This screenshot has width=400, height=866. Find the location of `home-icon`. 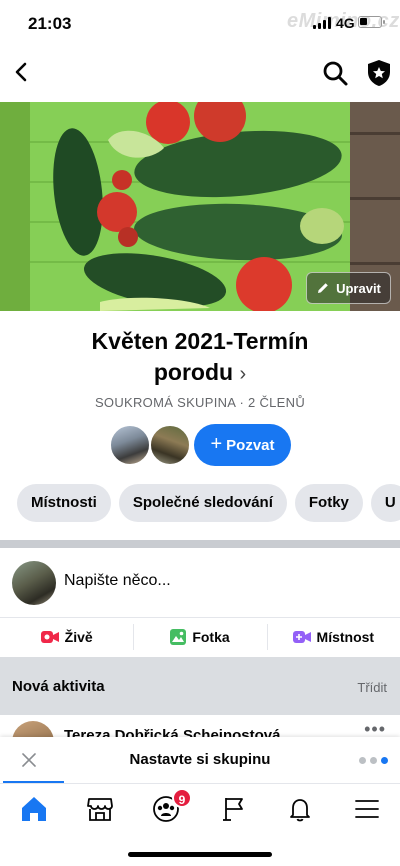

home-icon is located at coordinates (34, 809).